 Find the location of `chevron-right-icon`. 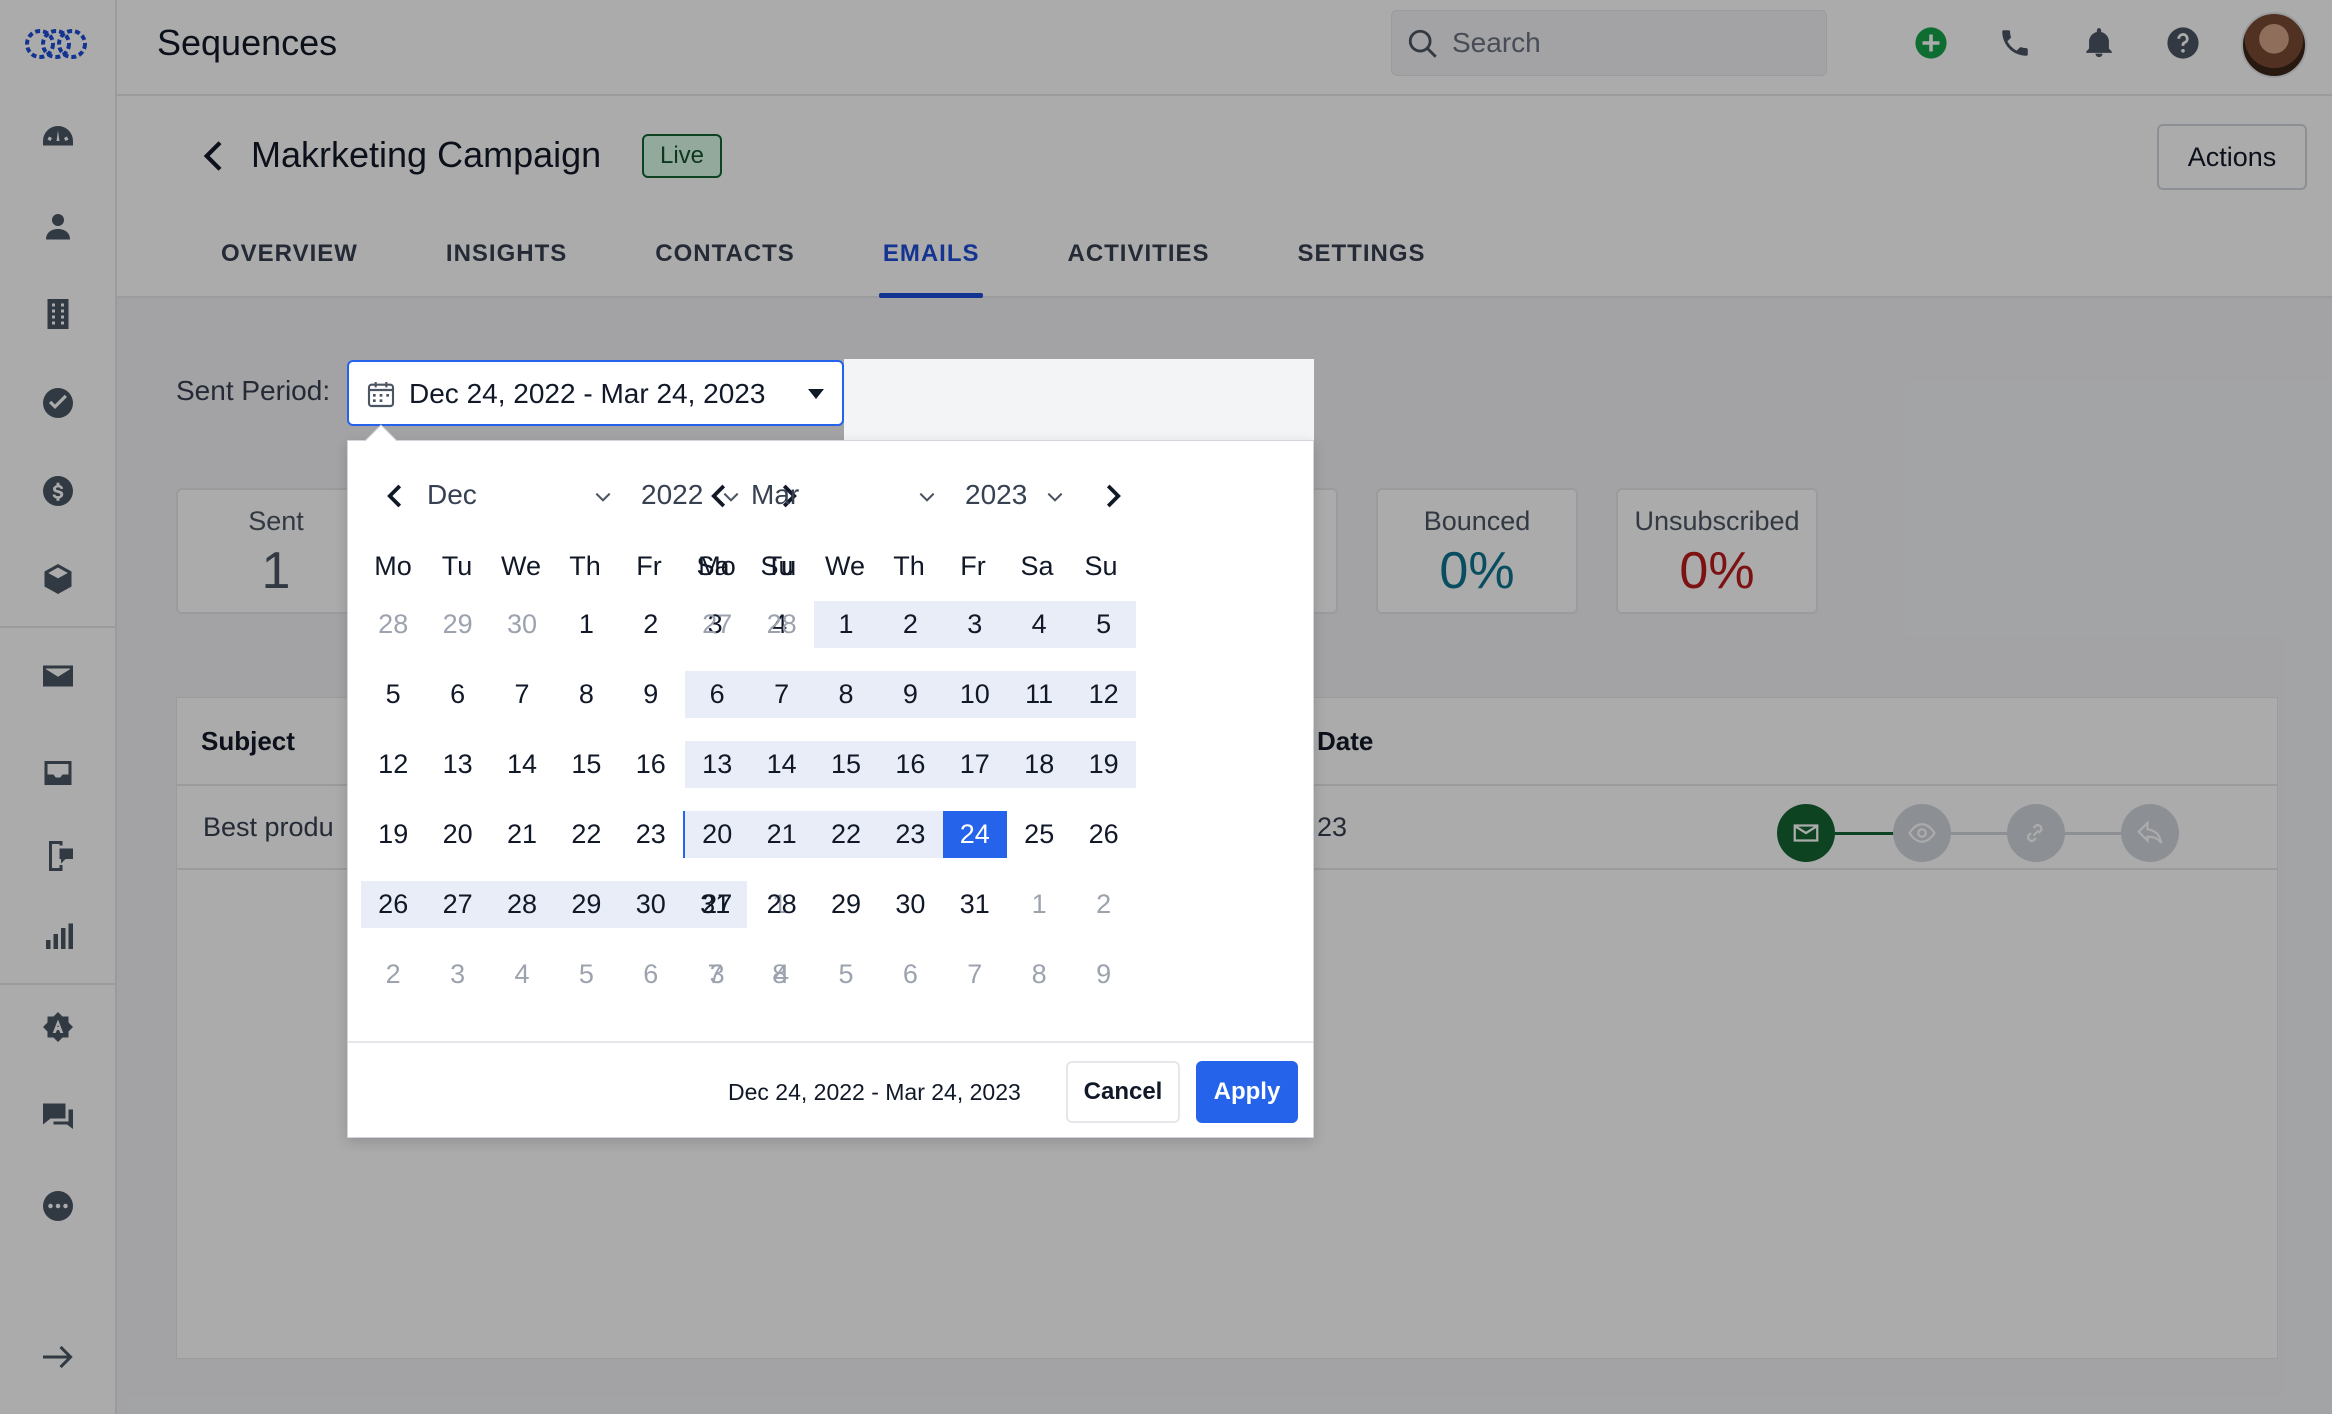

chevron-right-icon is located at coordinates (1112, 496).